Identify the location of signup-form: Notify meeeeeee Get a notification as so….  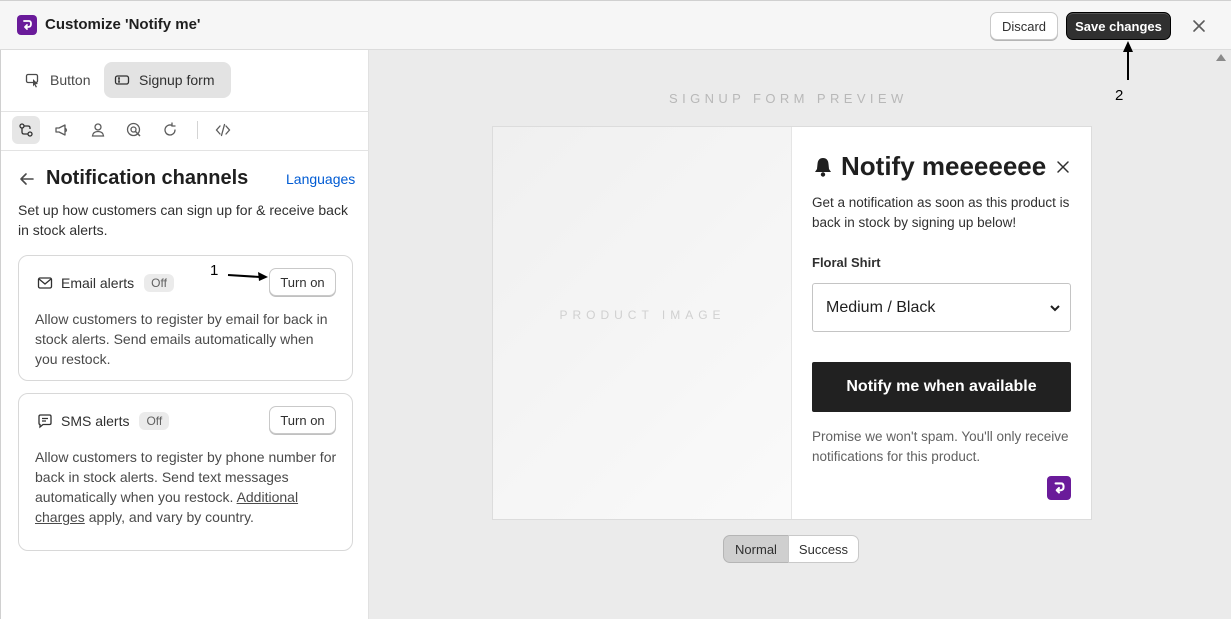
(942, 323).